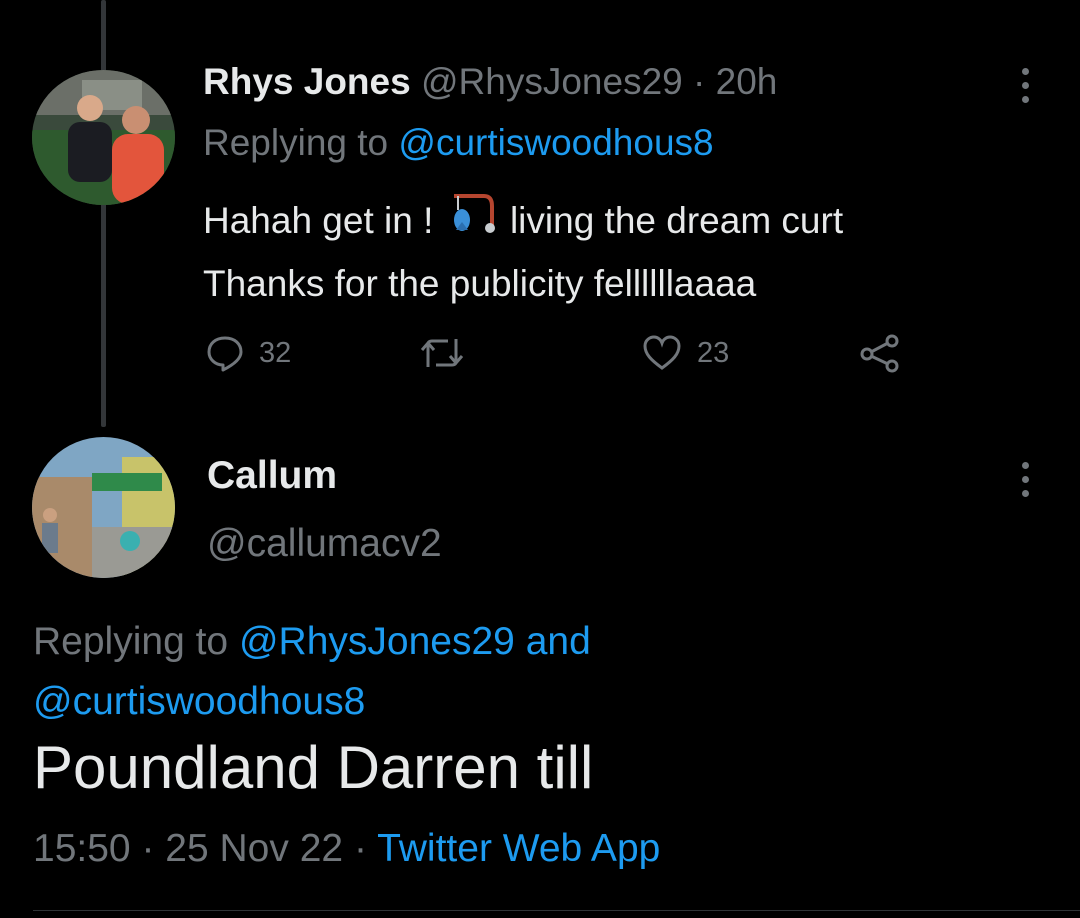 This screenshot has width=1080, height=918. I want to click on author-handle: @RhysJones29, so click(552, 81).